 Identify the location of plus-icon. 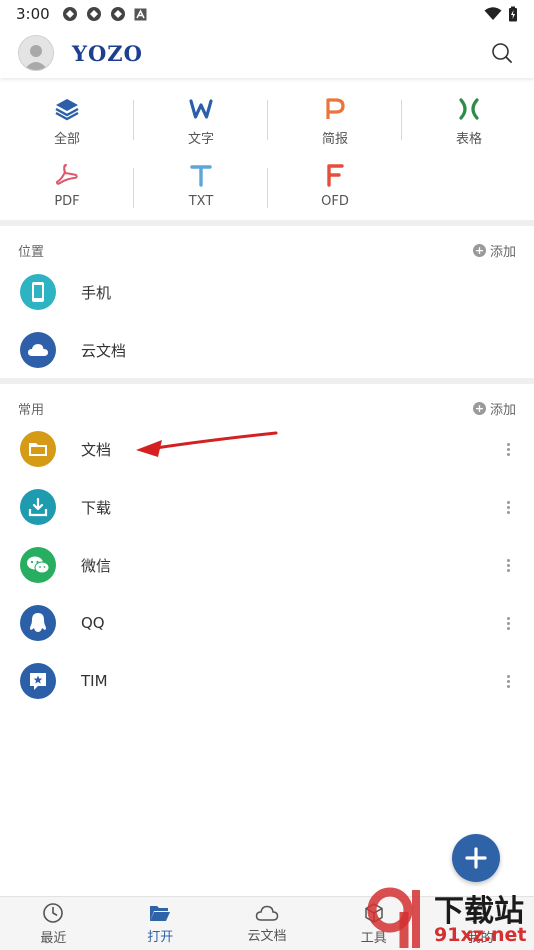
(476, 858).